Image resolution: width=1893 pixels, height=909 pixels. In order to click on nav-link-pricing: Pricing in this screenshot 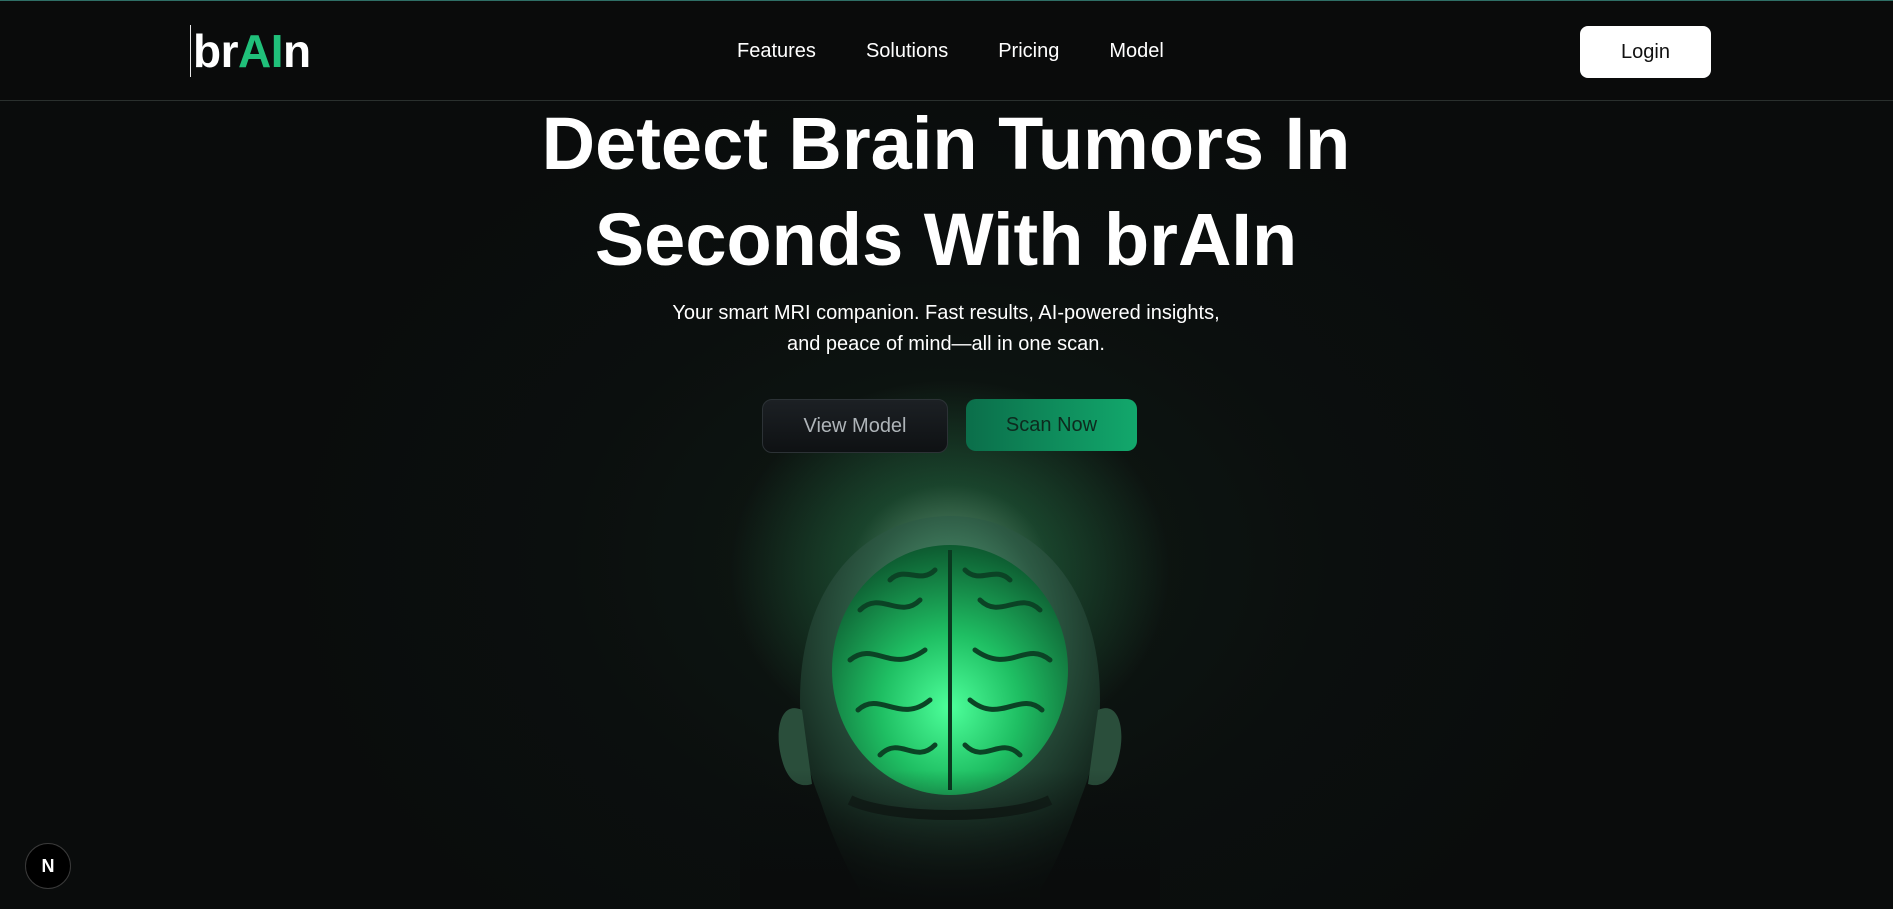, I will do `click(1028, 51)`.